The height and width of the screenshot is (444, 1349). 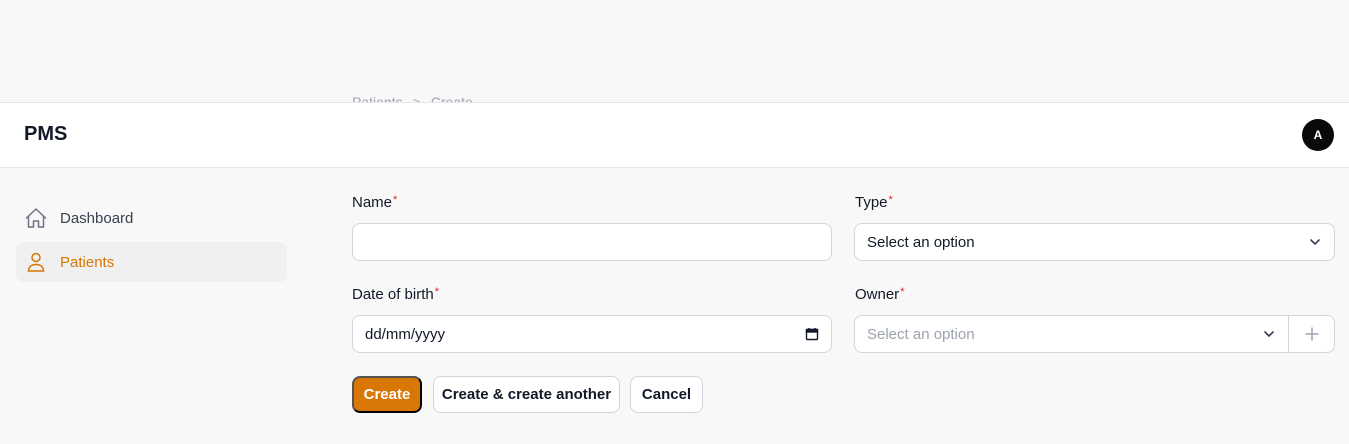 What do you see at coordinates (1094, 242) in the screenshot?
I see `type-select: Select an option` at bounding box center [1094, 242].